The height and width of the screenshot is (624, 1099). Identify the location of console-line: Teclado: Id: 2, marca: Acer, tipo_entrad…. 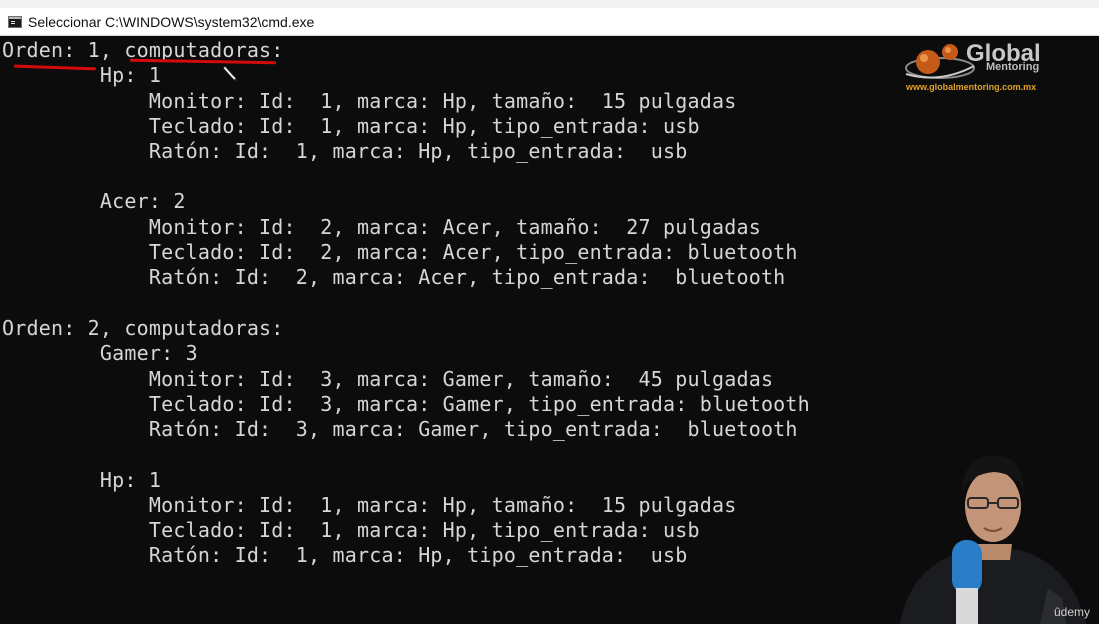
(400, 252).